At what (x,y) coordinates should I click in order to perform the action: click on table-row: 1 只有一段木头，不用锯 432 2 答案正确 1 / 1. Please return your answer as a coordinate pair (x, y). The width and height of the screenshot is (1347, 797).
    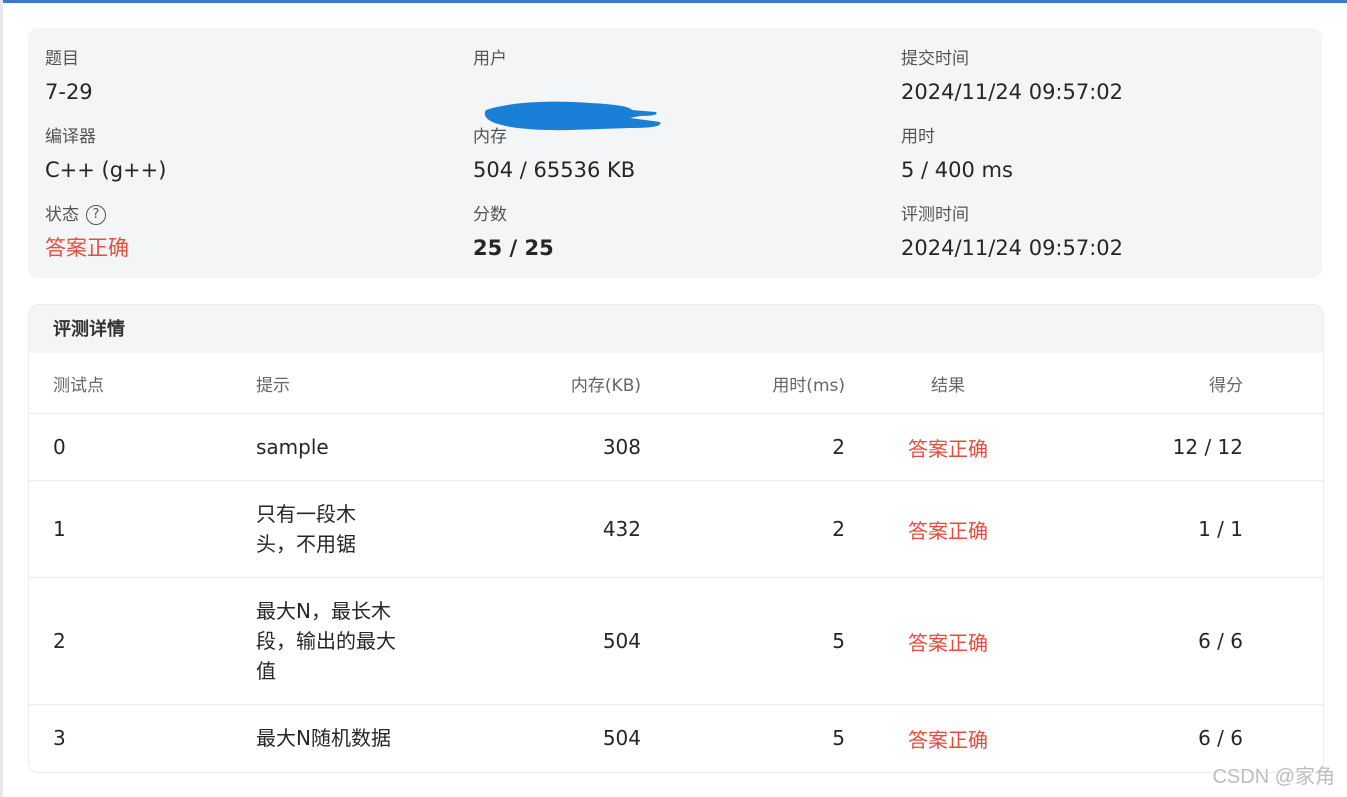
    Looking at the image, I should click on (676, 529).